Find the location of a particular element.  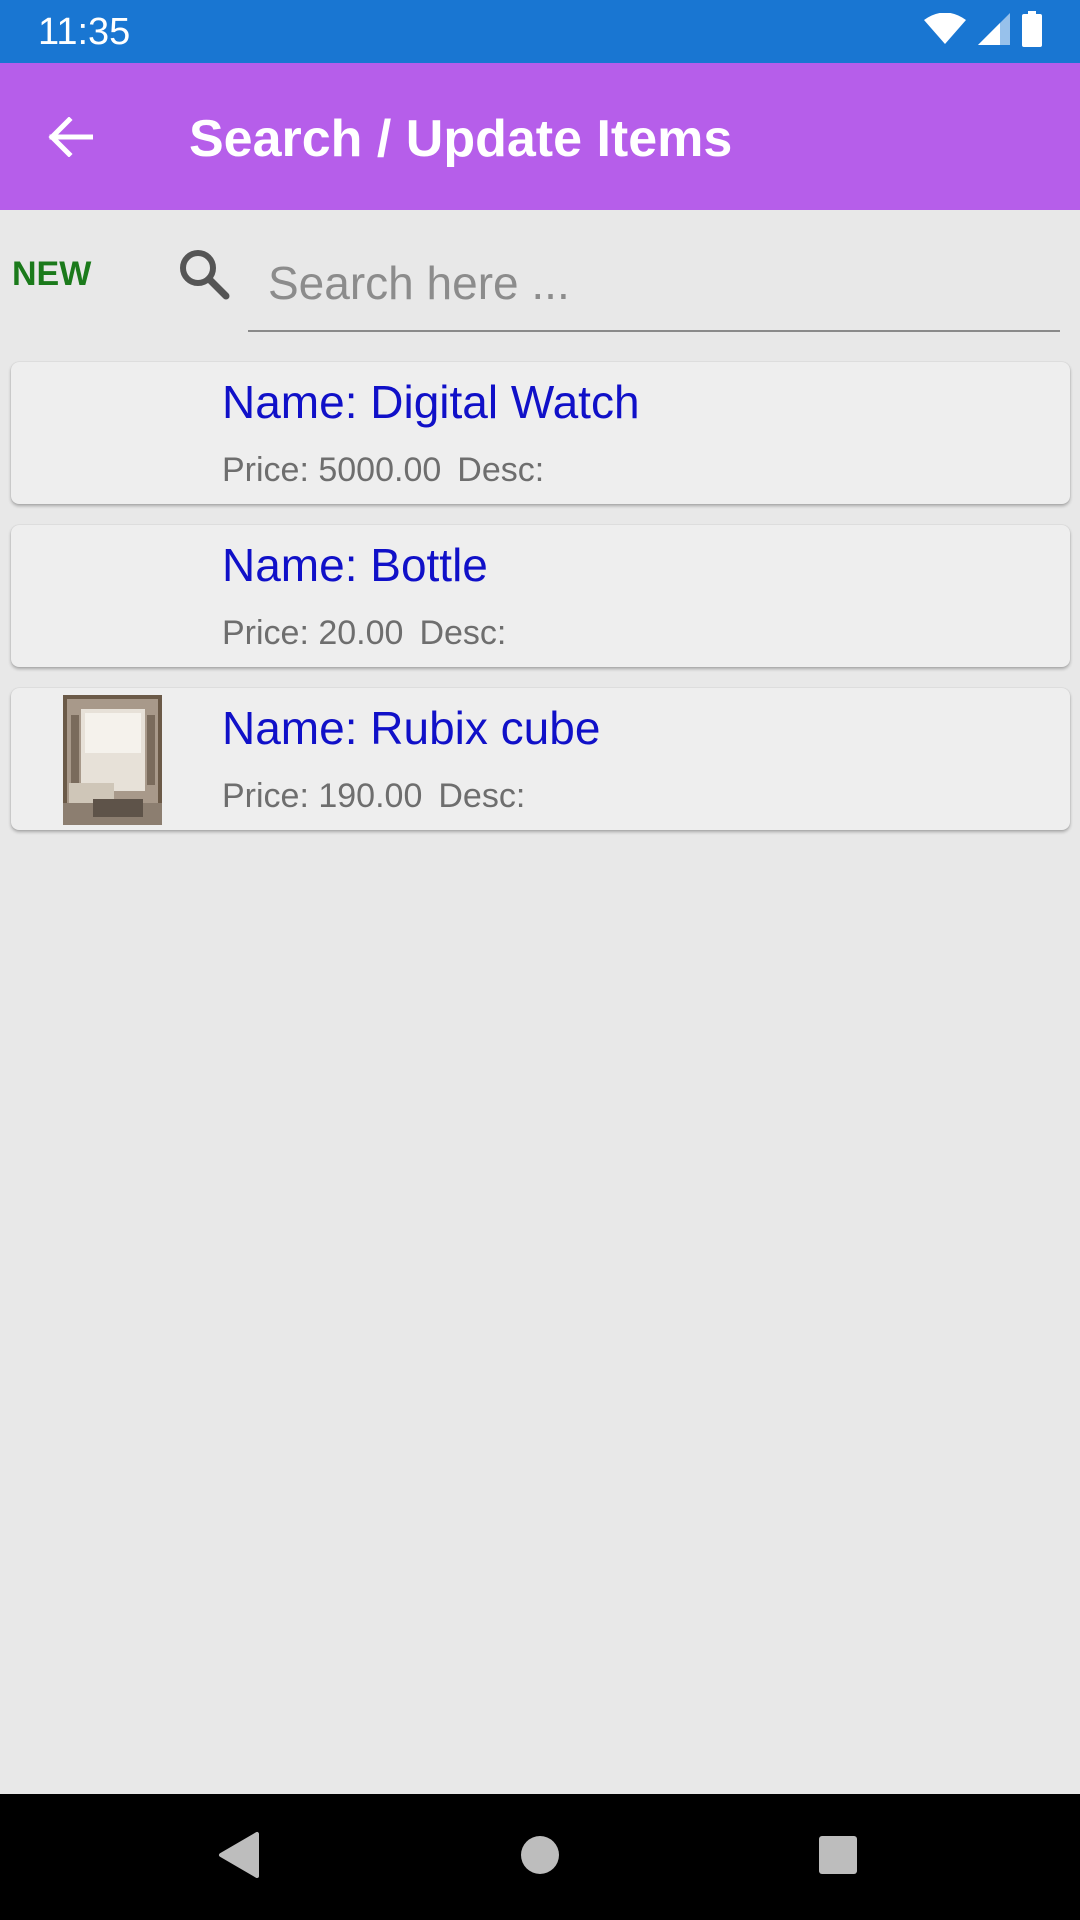

back-button is located at coordinates (70, 139).